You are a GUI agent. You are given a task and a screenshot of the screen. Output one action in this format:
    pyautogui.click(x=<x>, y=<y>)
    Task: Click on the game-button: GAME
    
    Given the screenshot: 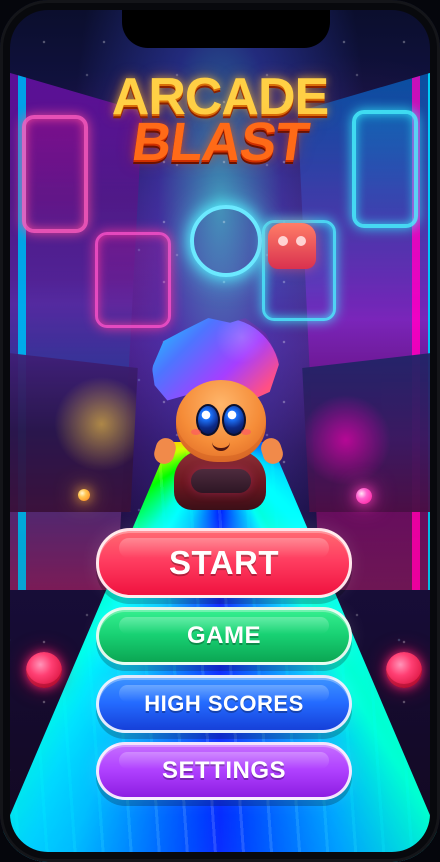 What is the action you would take?
    pyautogui.click(x=224, y=636)
    